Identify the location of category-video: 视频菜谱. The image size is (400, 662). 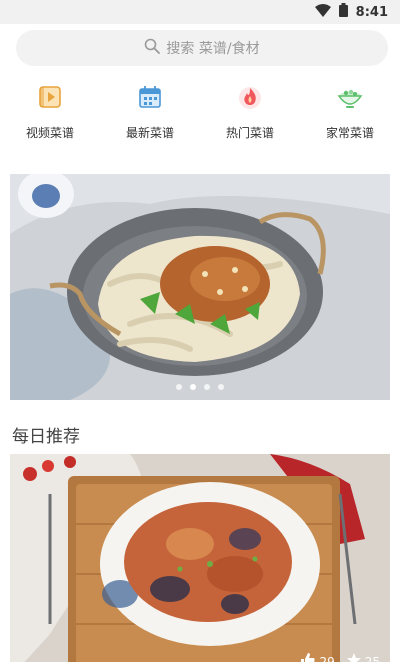
(50, 117).